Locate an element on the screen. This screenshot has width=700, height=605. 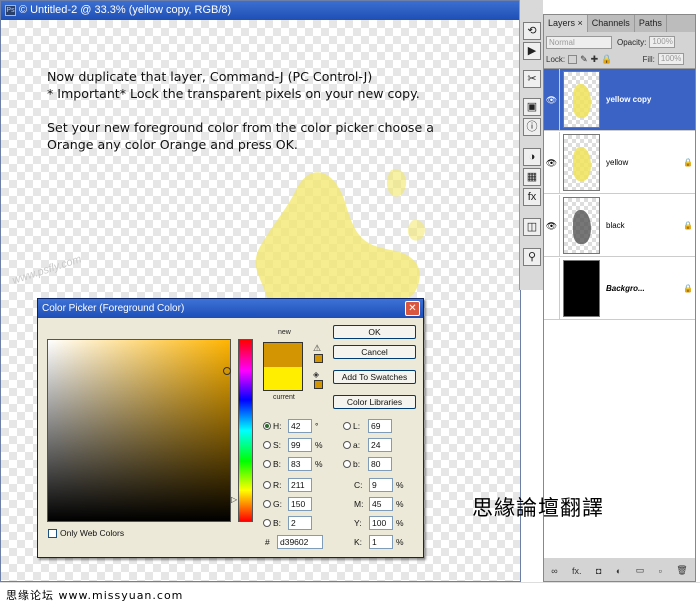
web-safe-swatch is located at coordinates (318, 384).